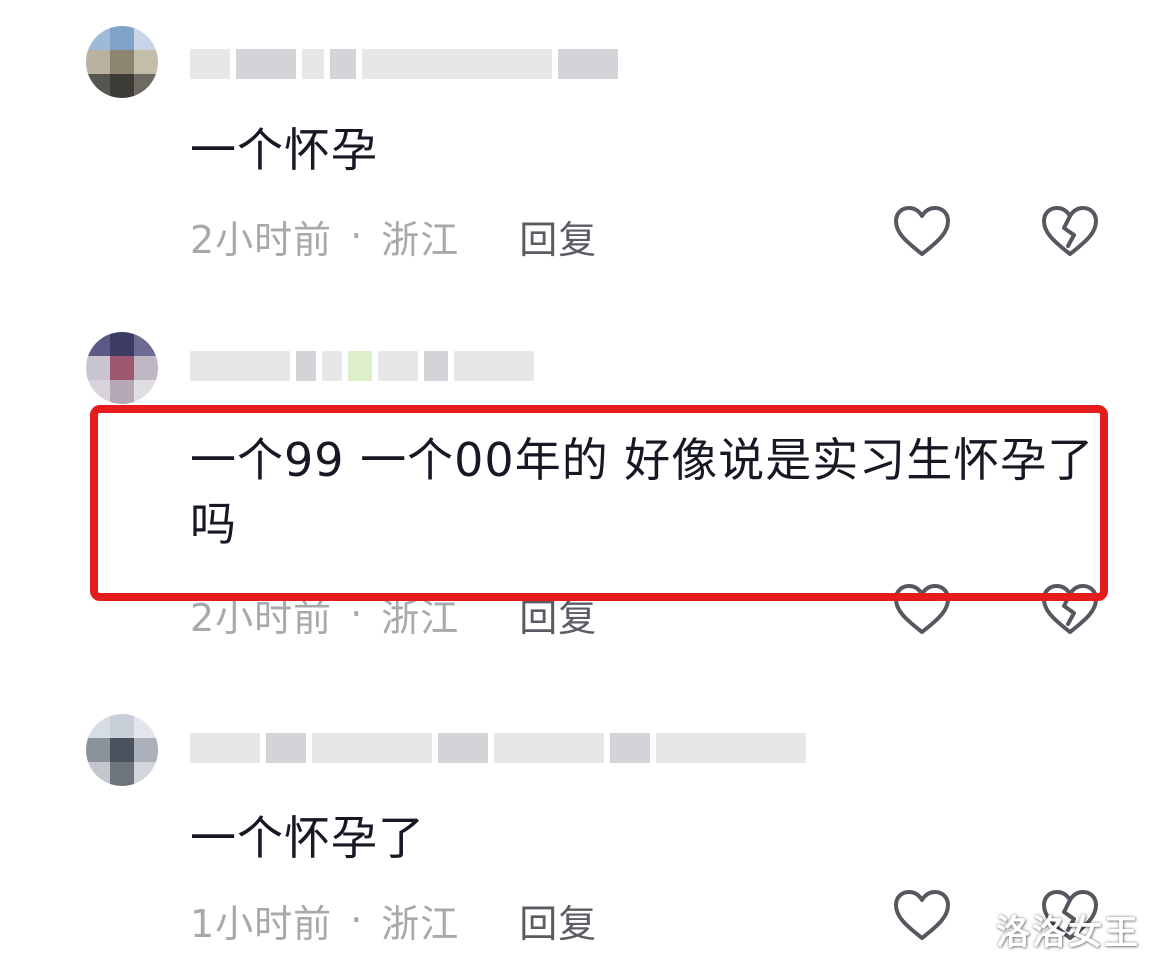 This screenshot has height=976, width=1160. What do you see at coordinates (307, 838) in the screenshot?
I see `comment-text: 一个怀孕了` at bounding box center [307, 838].